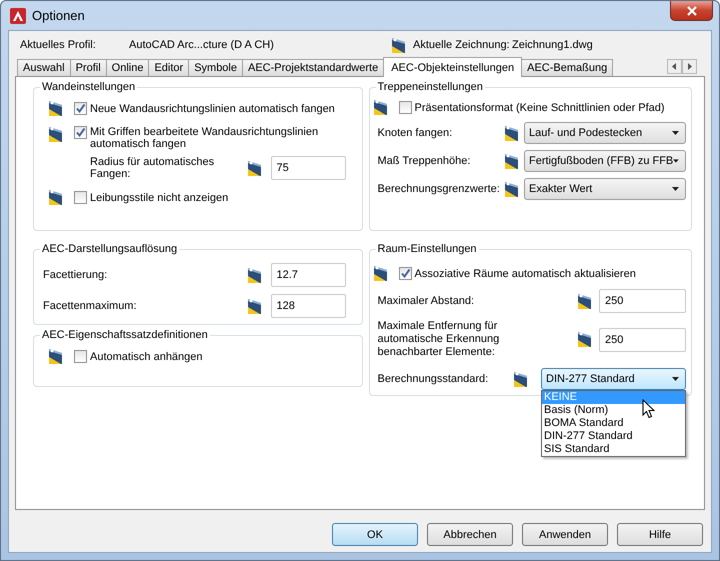 This screenshot has height=561, width=720. Describe the element at coordinates (567, 67) in the screenshot. I see `tab: AEC-Bemaßung` at that location.